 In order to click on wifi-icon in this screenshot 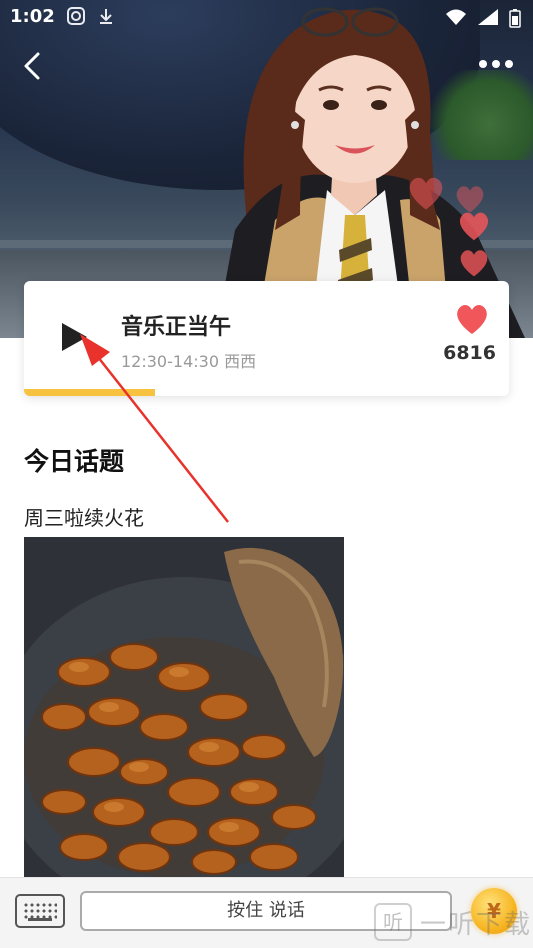, I will do `click(456, 17)`.